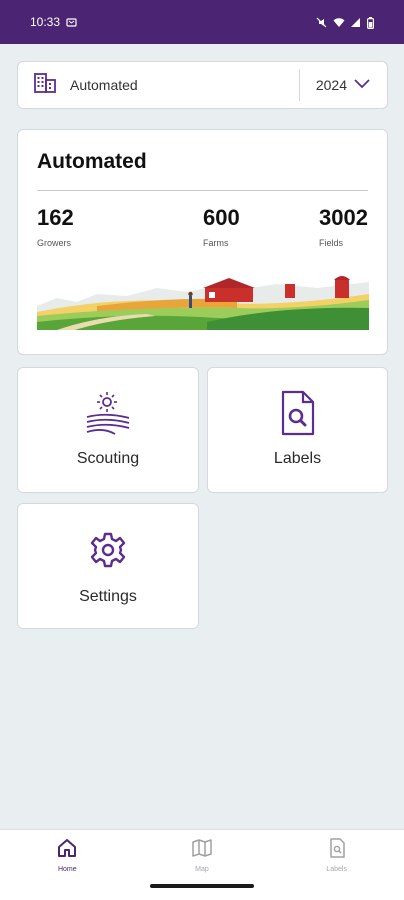  I want to click on gesture-handle, so click(202, 886).